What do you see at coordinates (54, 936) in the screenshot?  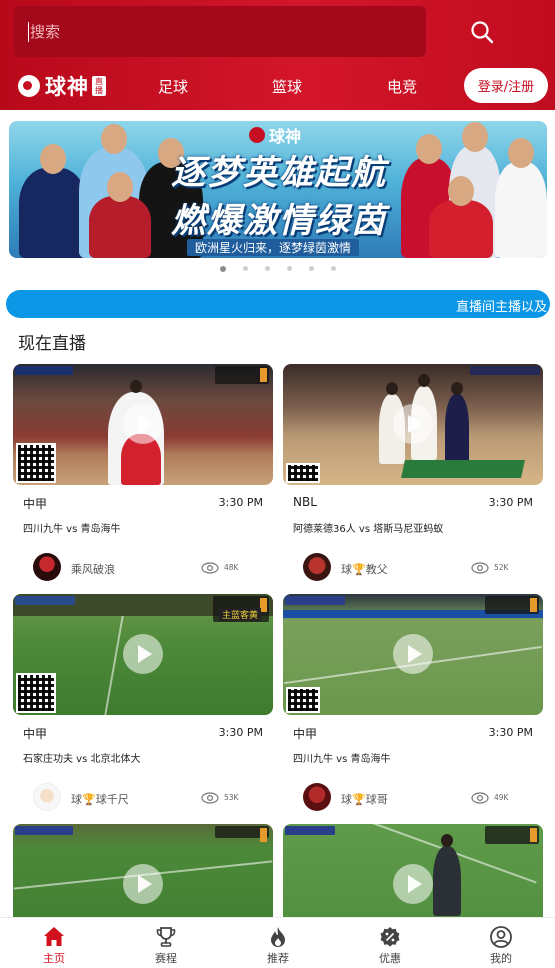 I see `home-icon` at bounding box center [54, 936].